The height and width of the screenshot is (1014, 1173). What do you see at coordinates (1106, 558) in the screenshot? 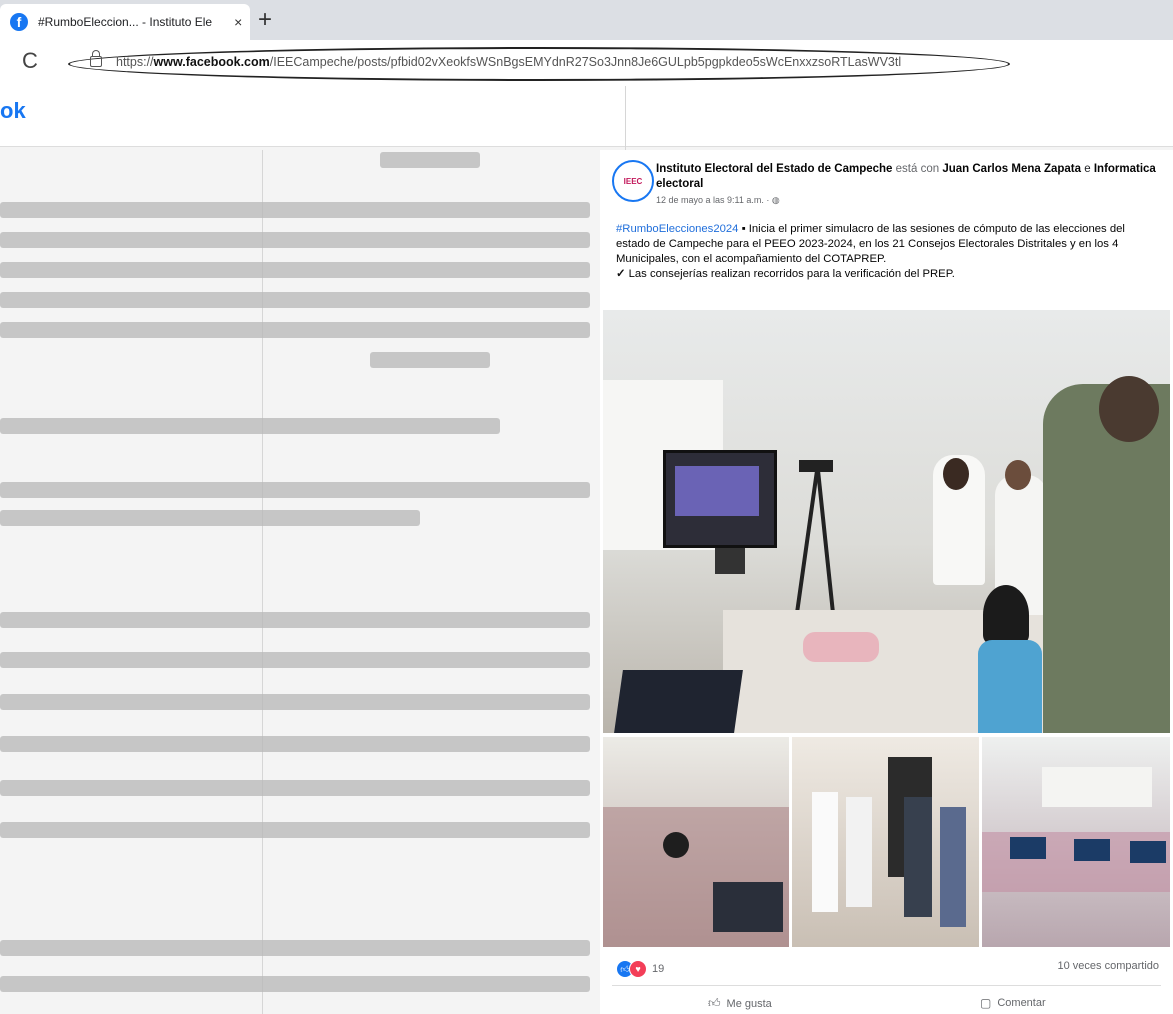
I see `person-foreground` at bounding box center [1106, 558].